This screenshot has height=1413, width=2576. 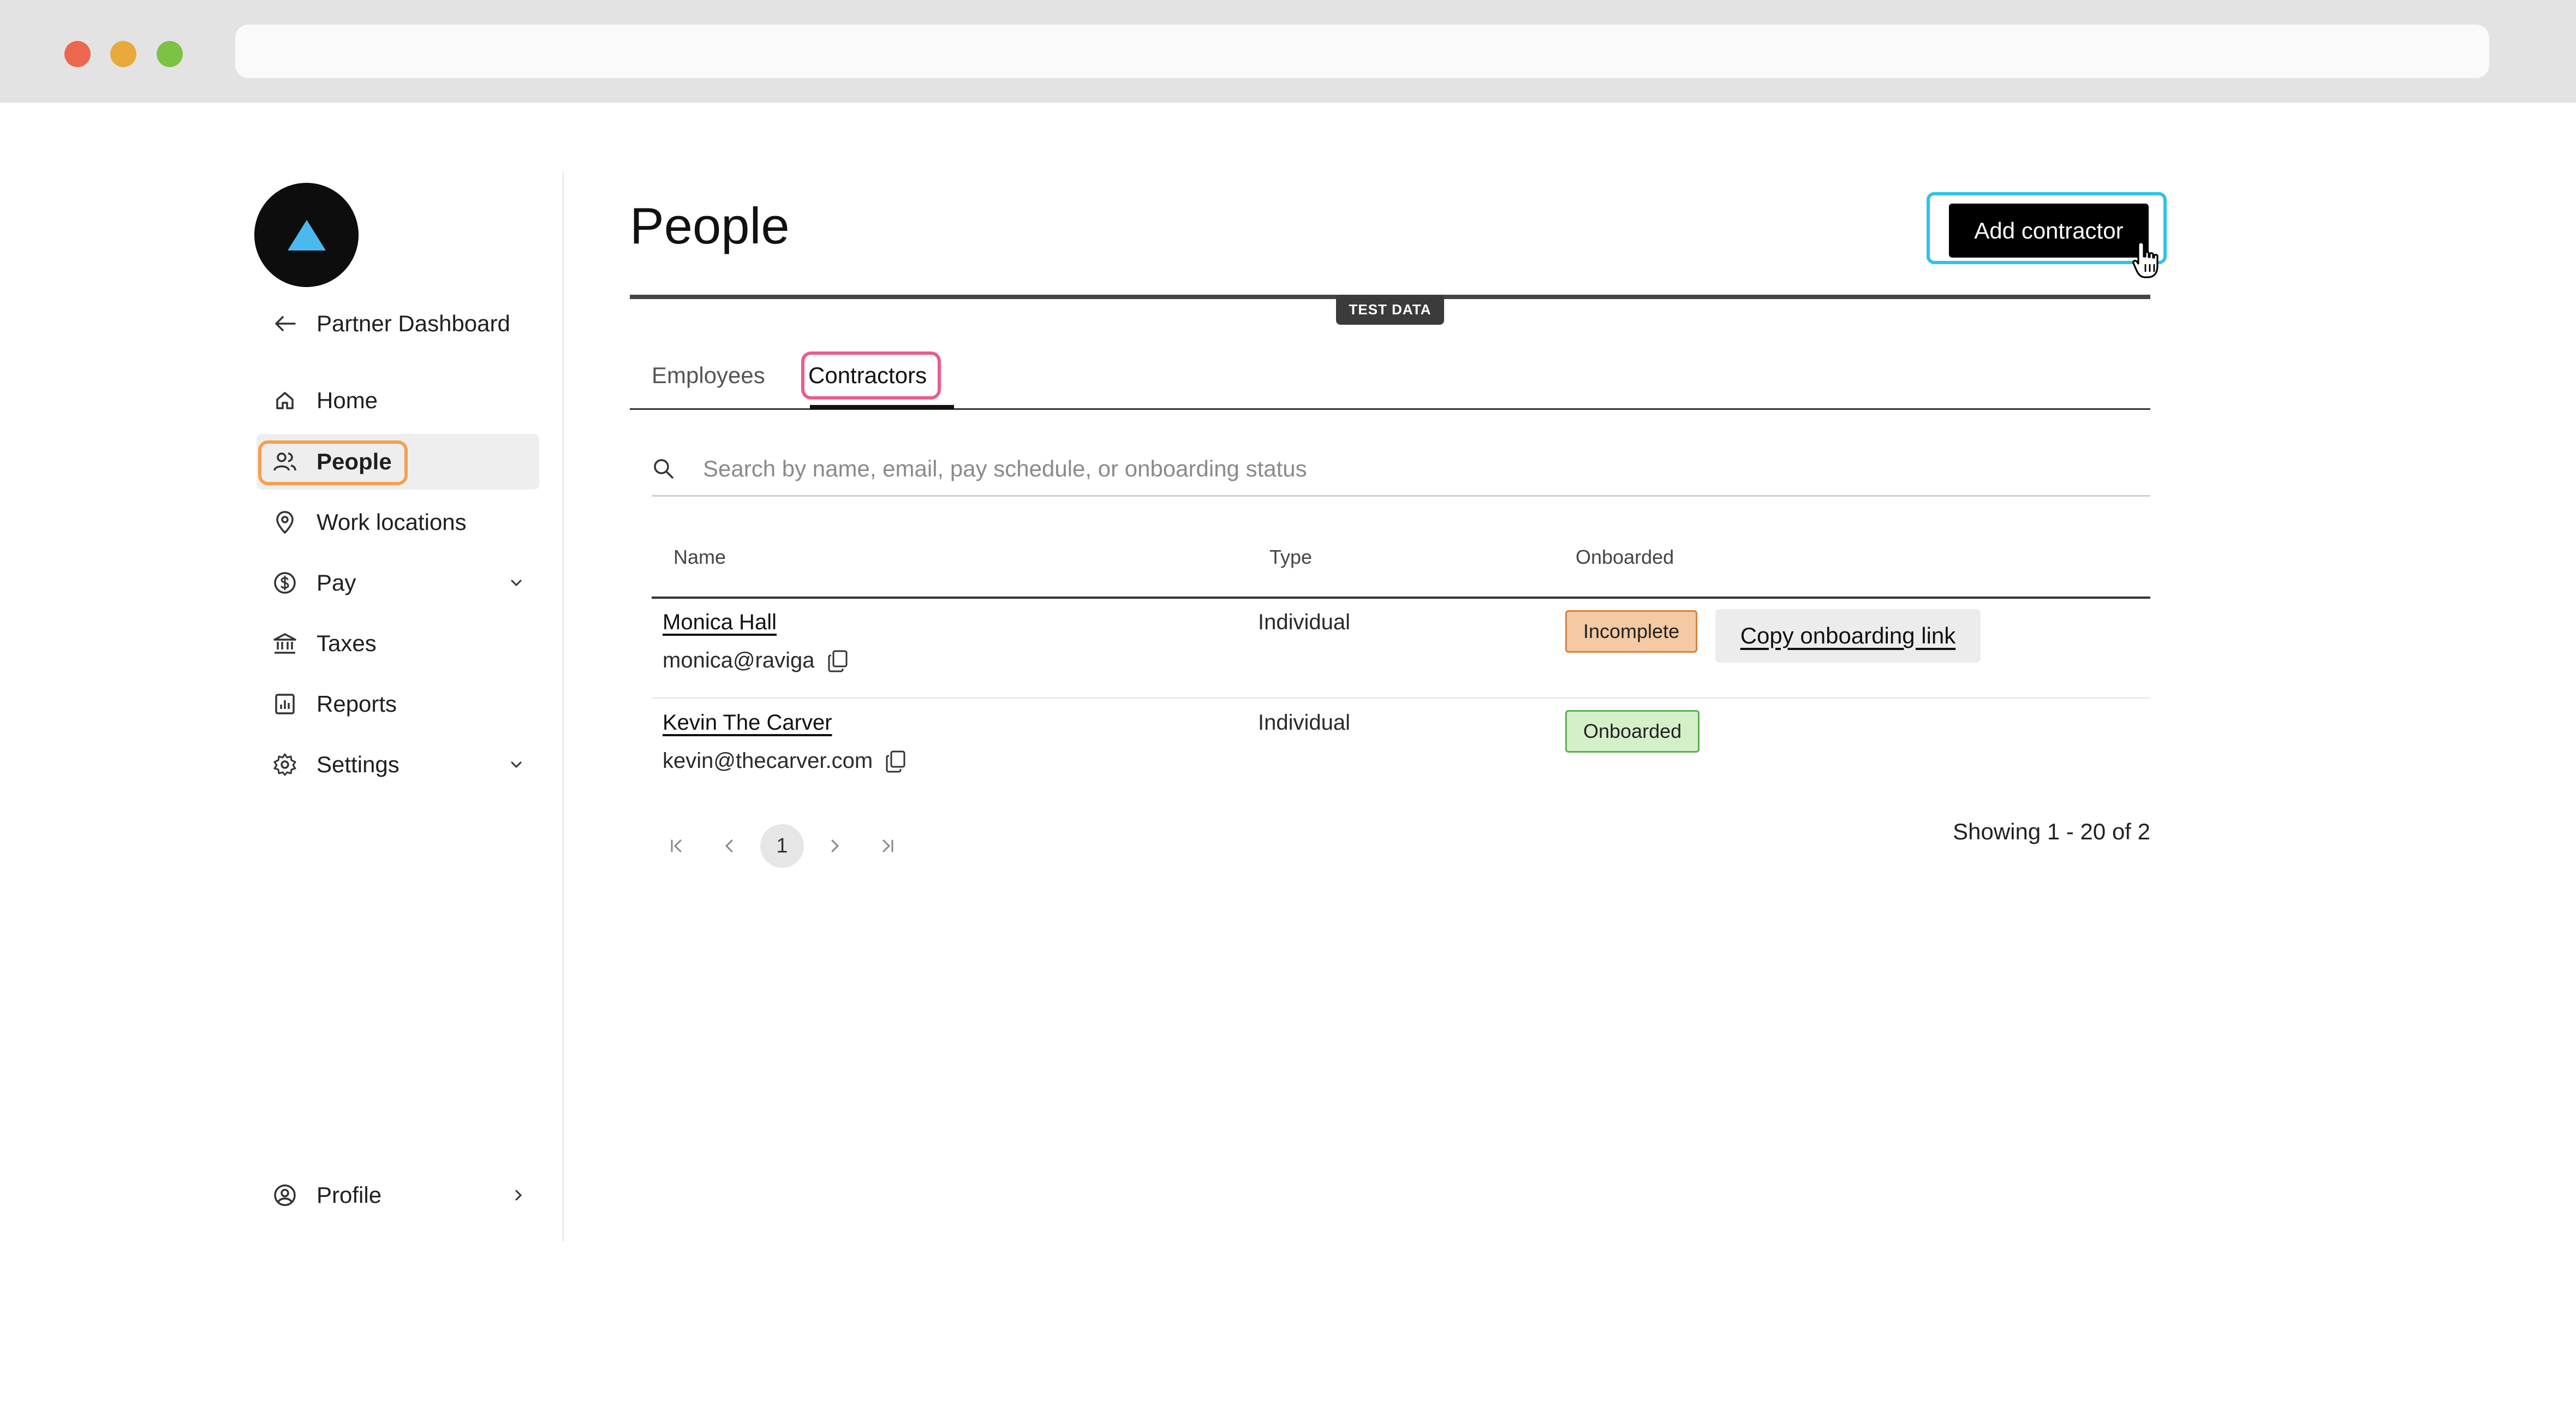 I want to click on sidebar-item-label: Work locations, so click(x=392, y=522).